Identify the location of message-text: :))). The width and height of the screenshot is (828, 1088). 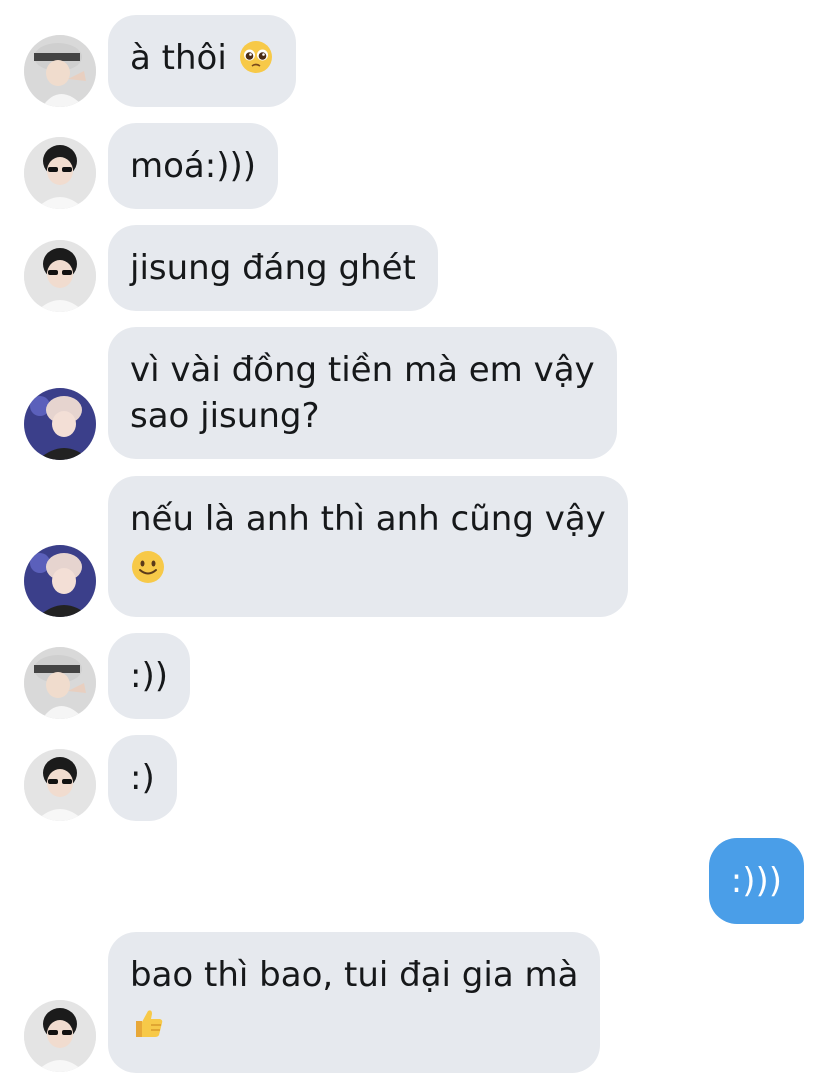
(756, 881).